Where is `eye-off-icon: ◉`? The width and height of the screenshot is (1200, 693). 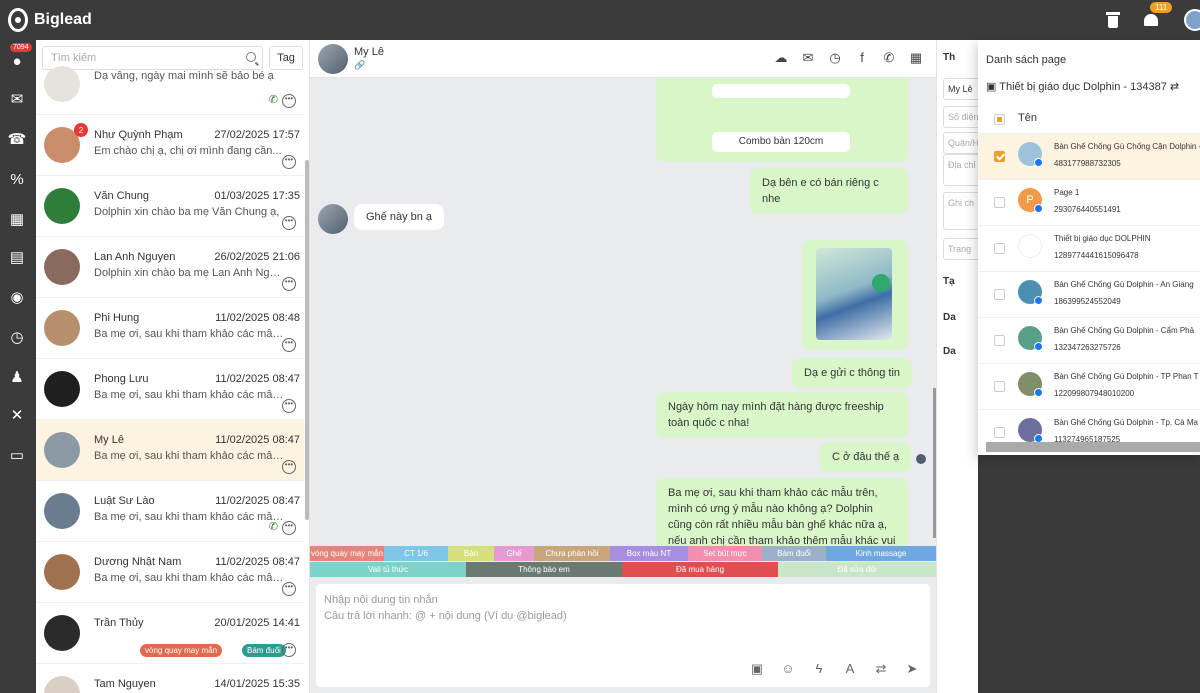
eye-off-icon: ◉ is located at coordinates (17, 297).